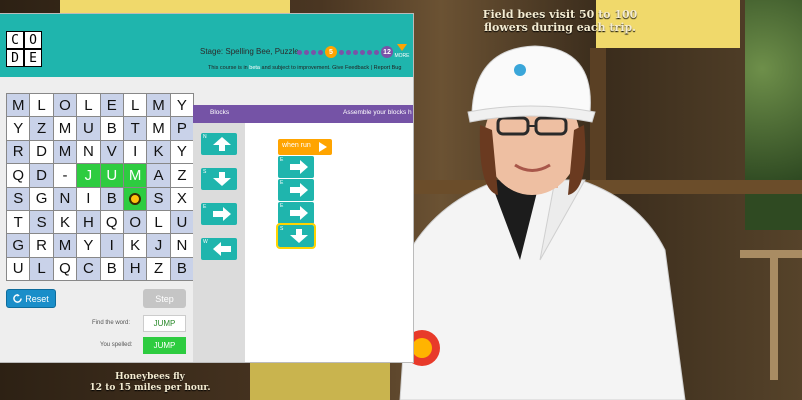  What do you see at coordinates (205, 137) in the screenshot?
I see `block-direction-label: N` at bounding box center [205, 137].